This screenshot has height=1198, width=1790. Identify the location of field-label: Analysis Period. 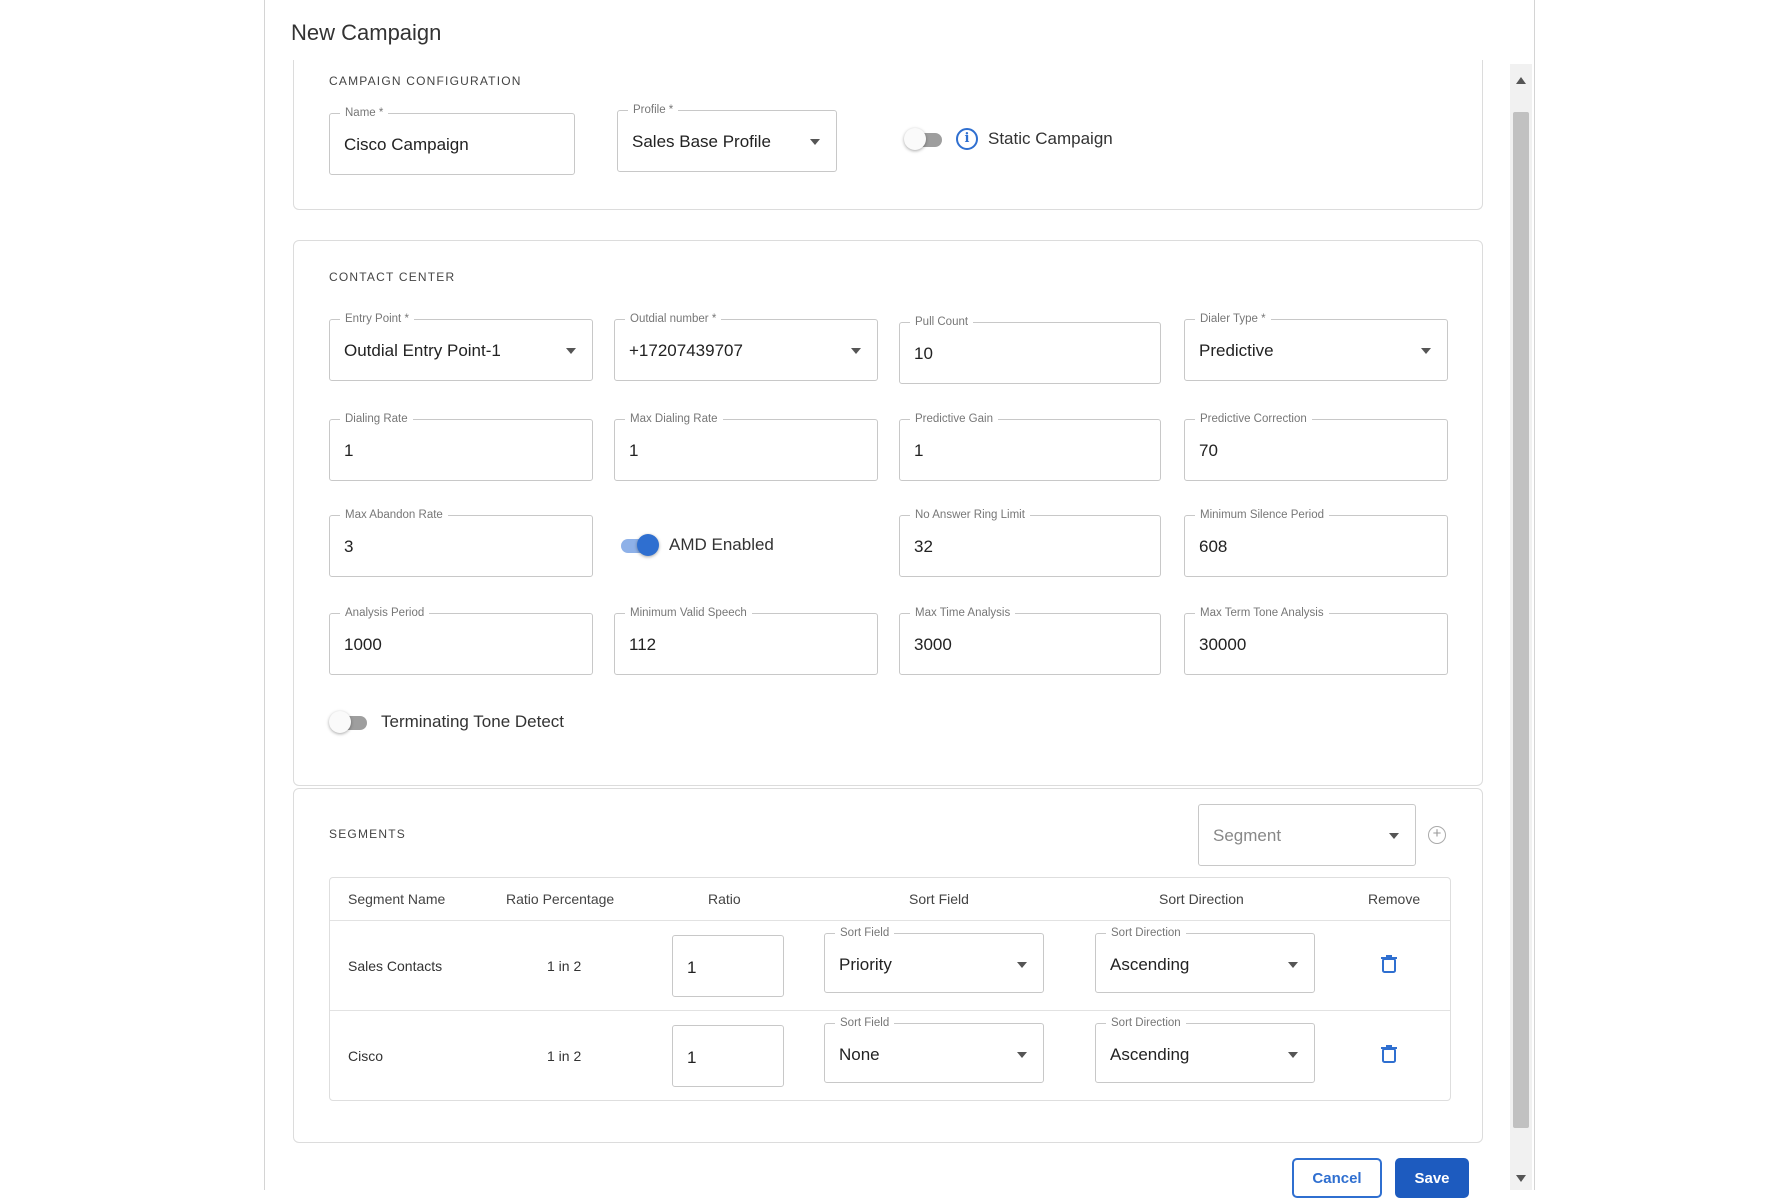
(385, 613).